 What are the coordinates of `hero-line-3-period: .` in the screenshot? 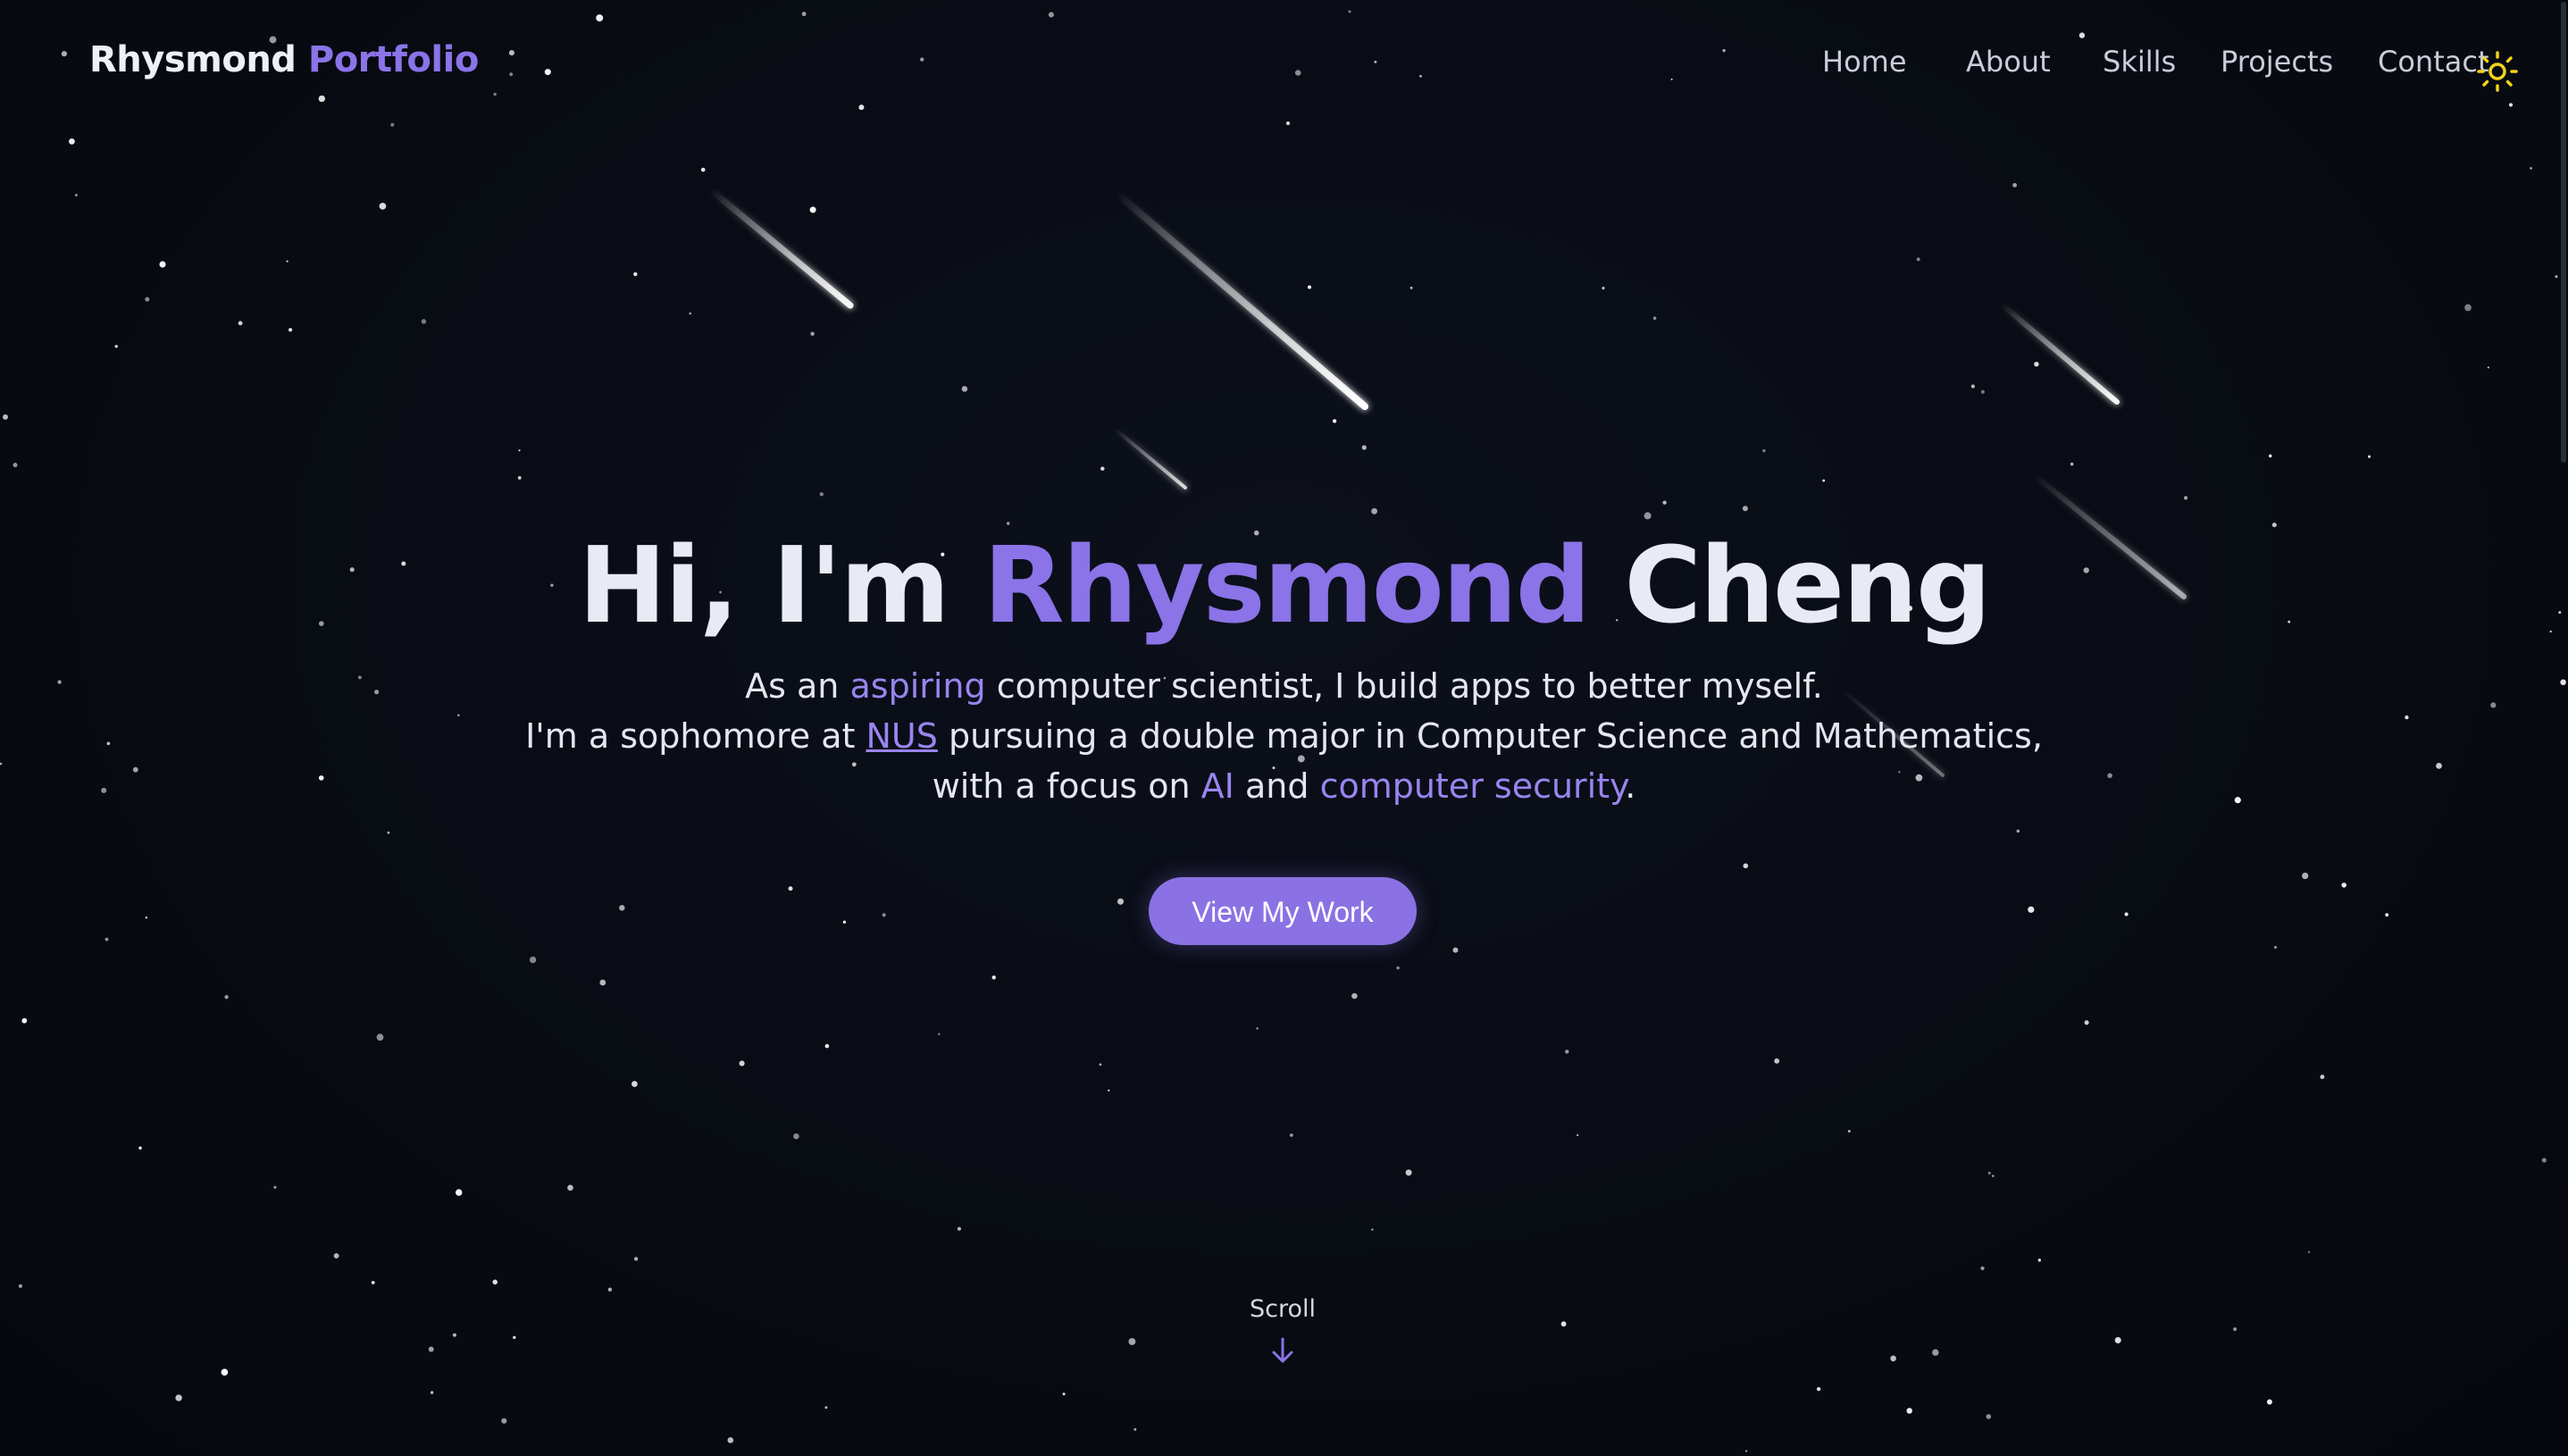 It's located at (1630, 786).